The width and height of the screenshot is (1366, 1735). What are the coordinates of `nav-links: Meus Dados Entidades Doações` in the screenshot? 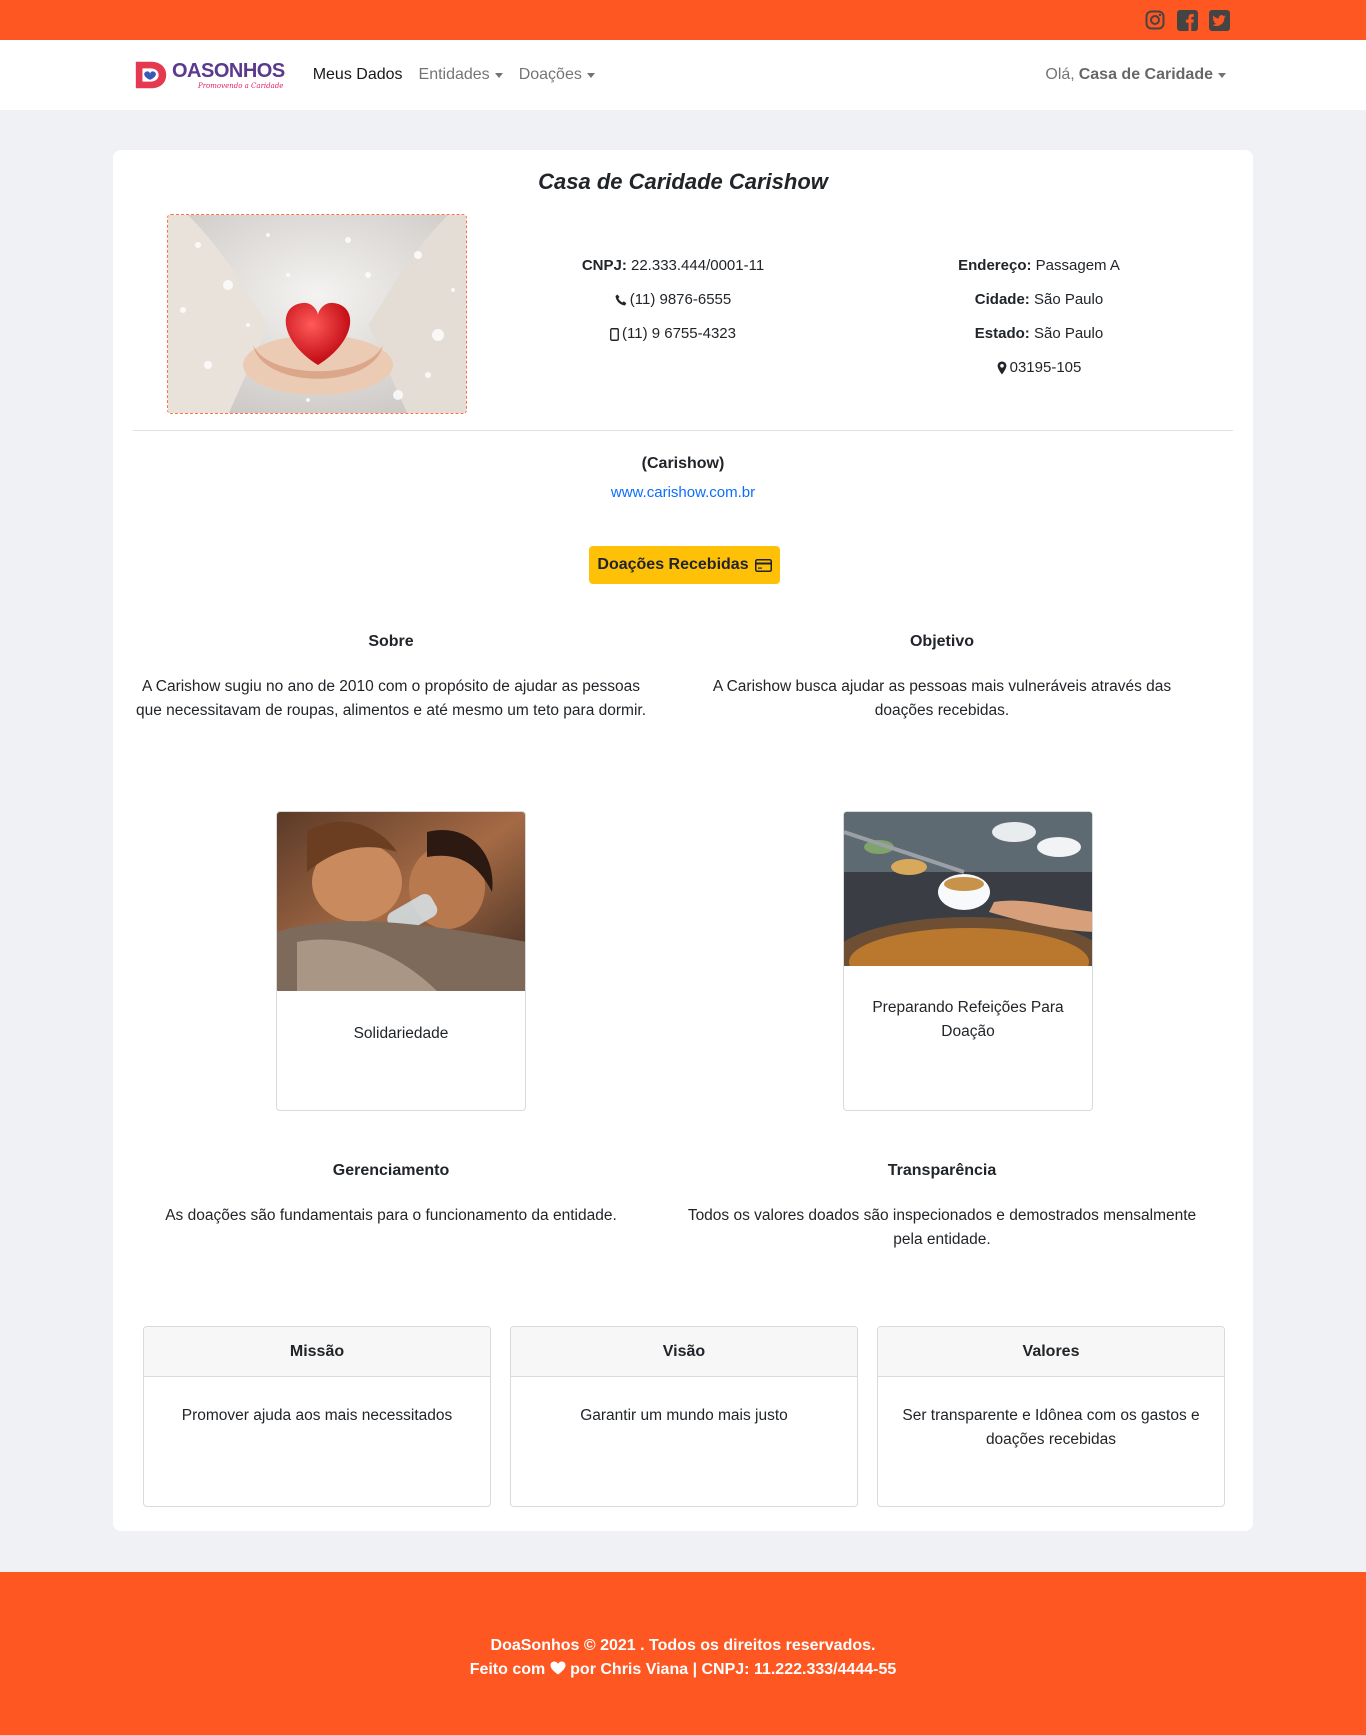 It's located at (679, 75).